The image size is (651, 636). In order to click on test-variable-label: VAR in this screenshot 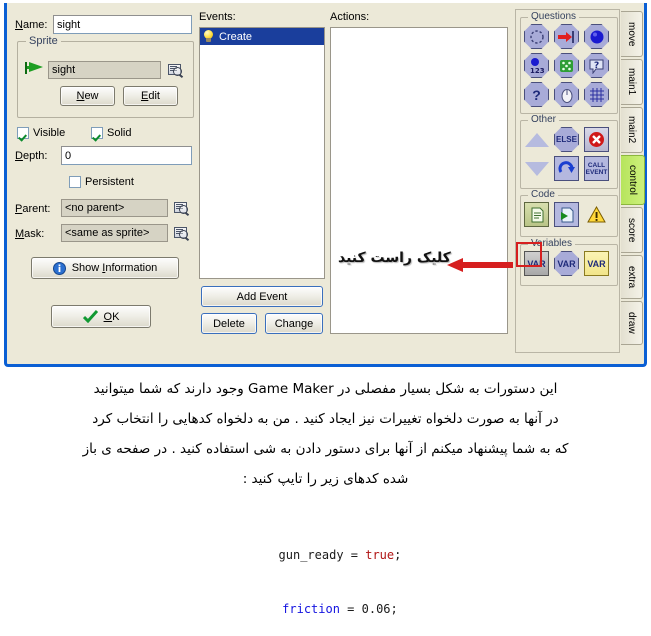, I will do `click(566, 263)`.